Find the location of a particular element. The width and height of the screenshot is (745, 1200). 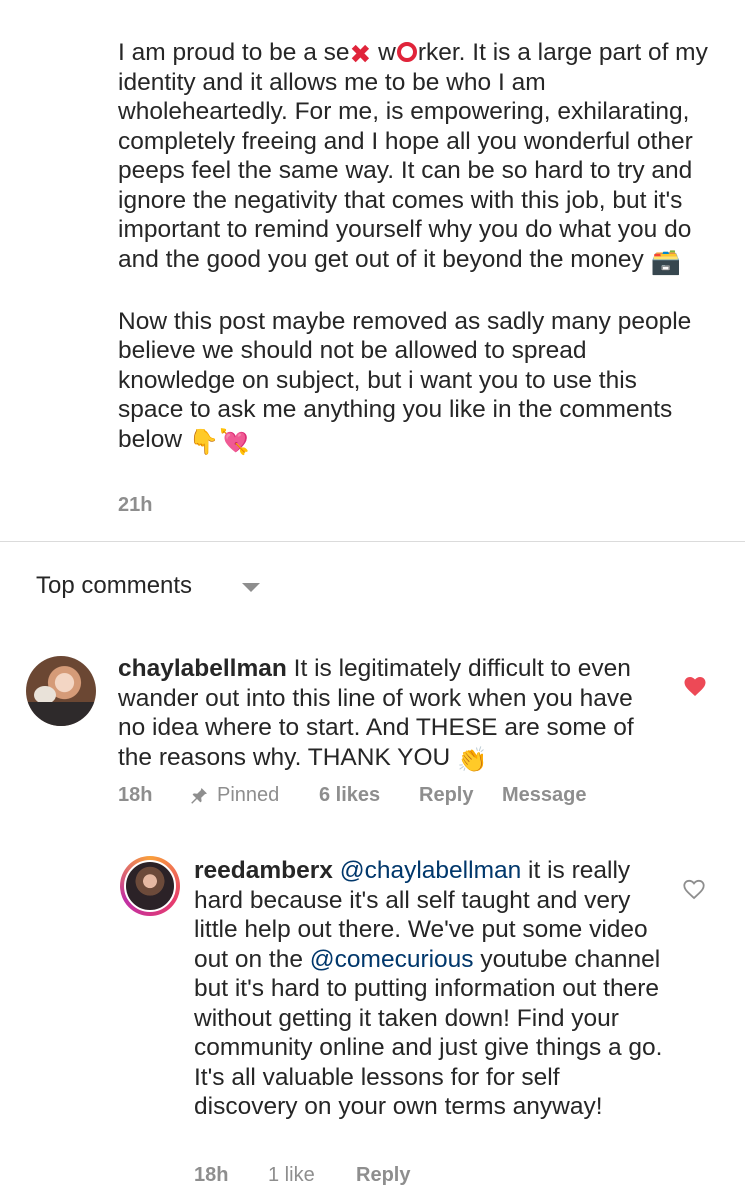

caption-text-w: w is located at coordinates (383, 52).